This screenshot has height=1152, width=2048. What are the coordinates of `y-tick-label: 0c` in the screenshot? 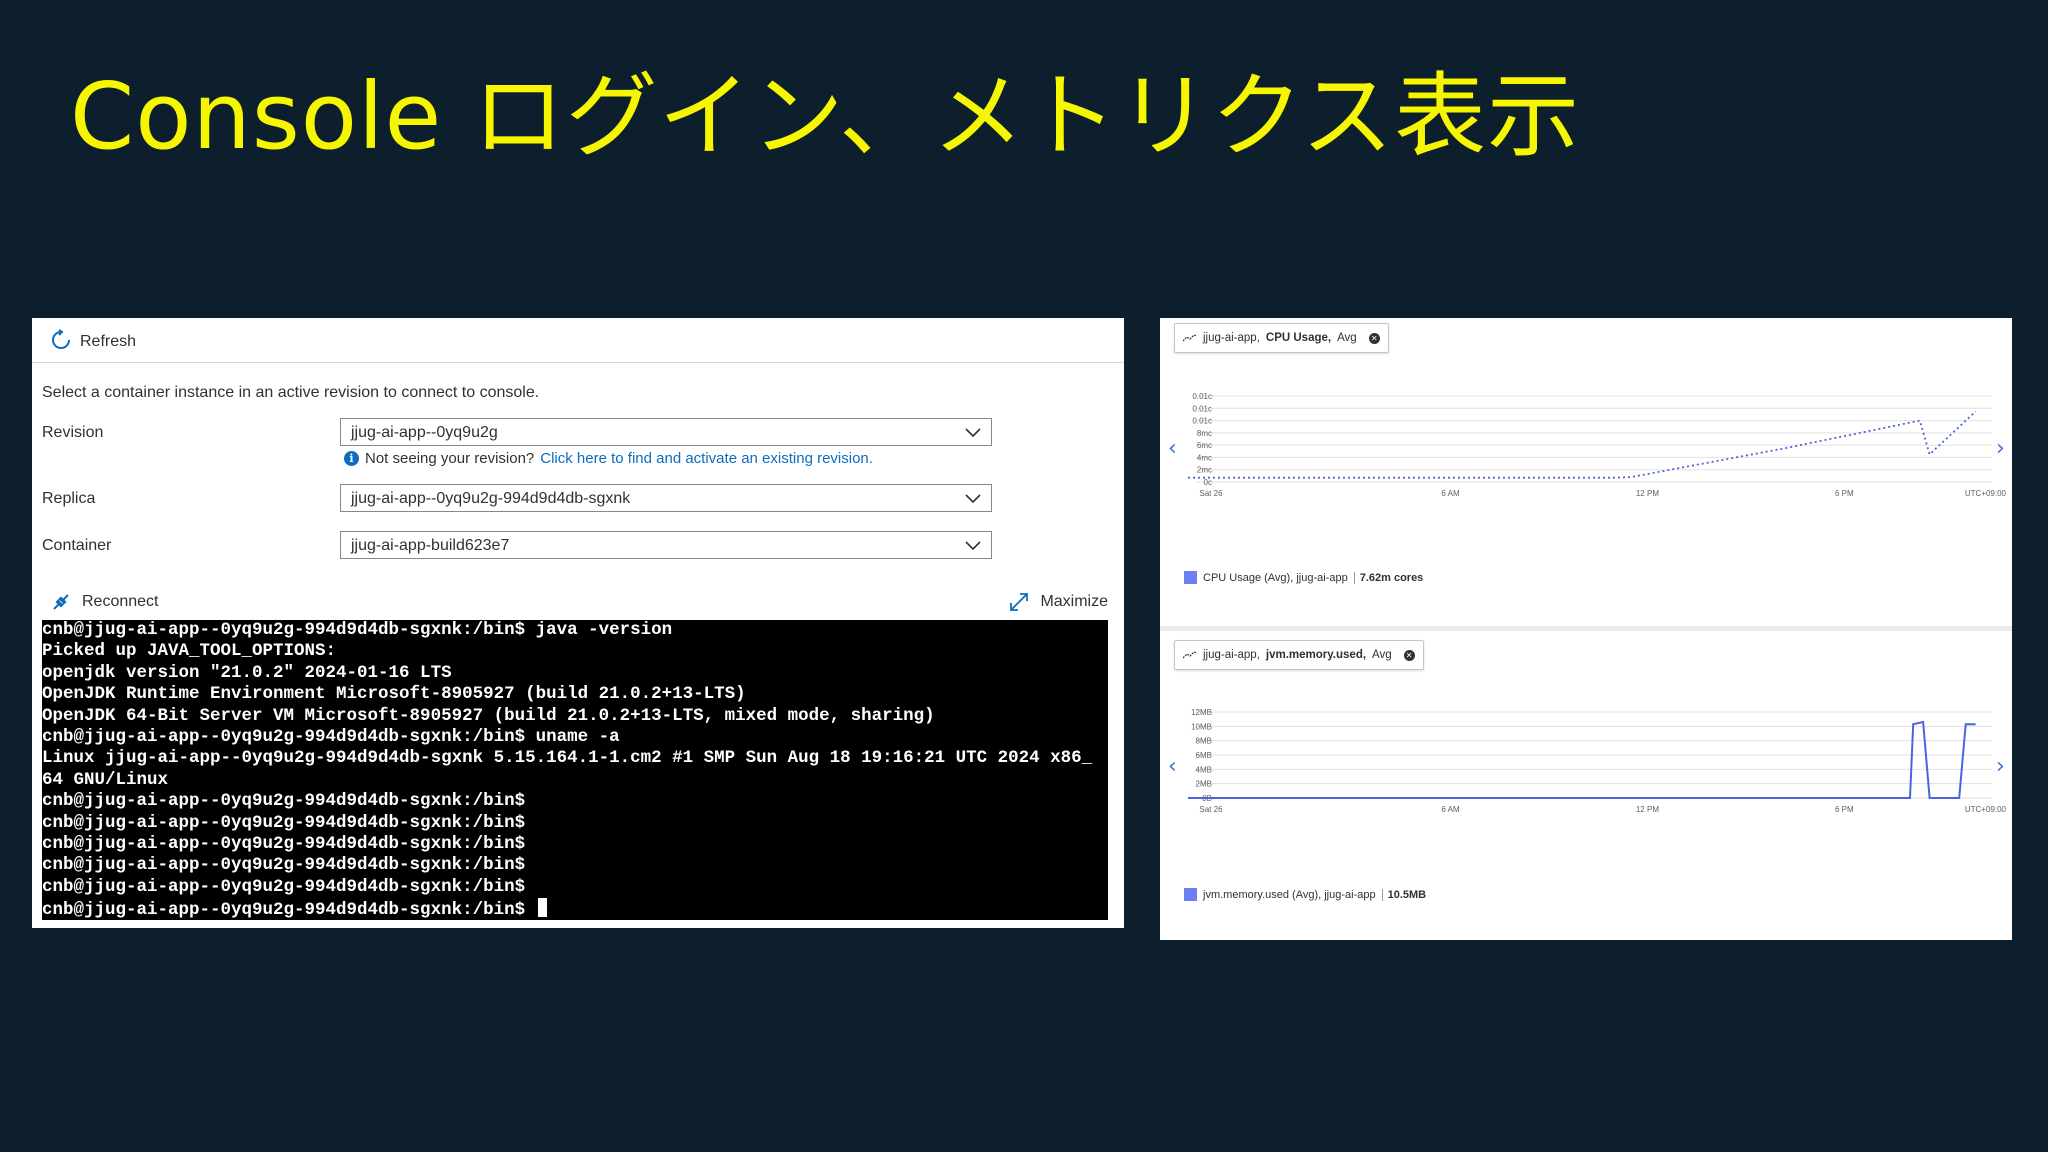 It's located at (1208, 482).